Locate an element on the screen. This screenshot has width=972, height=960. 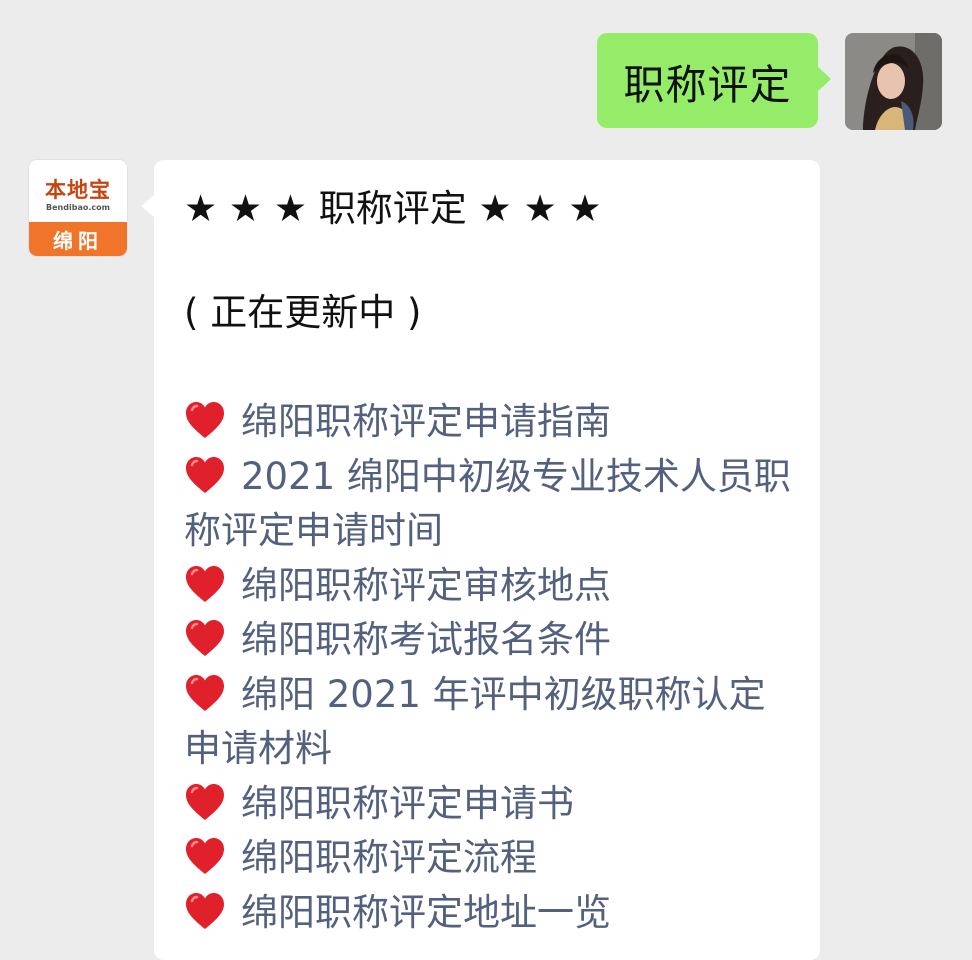
message-title: ★ ★ ★ 职称评定 ★ ★ ★ is located at coordinates (393, 208).